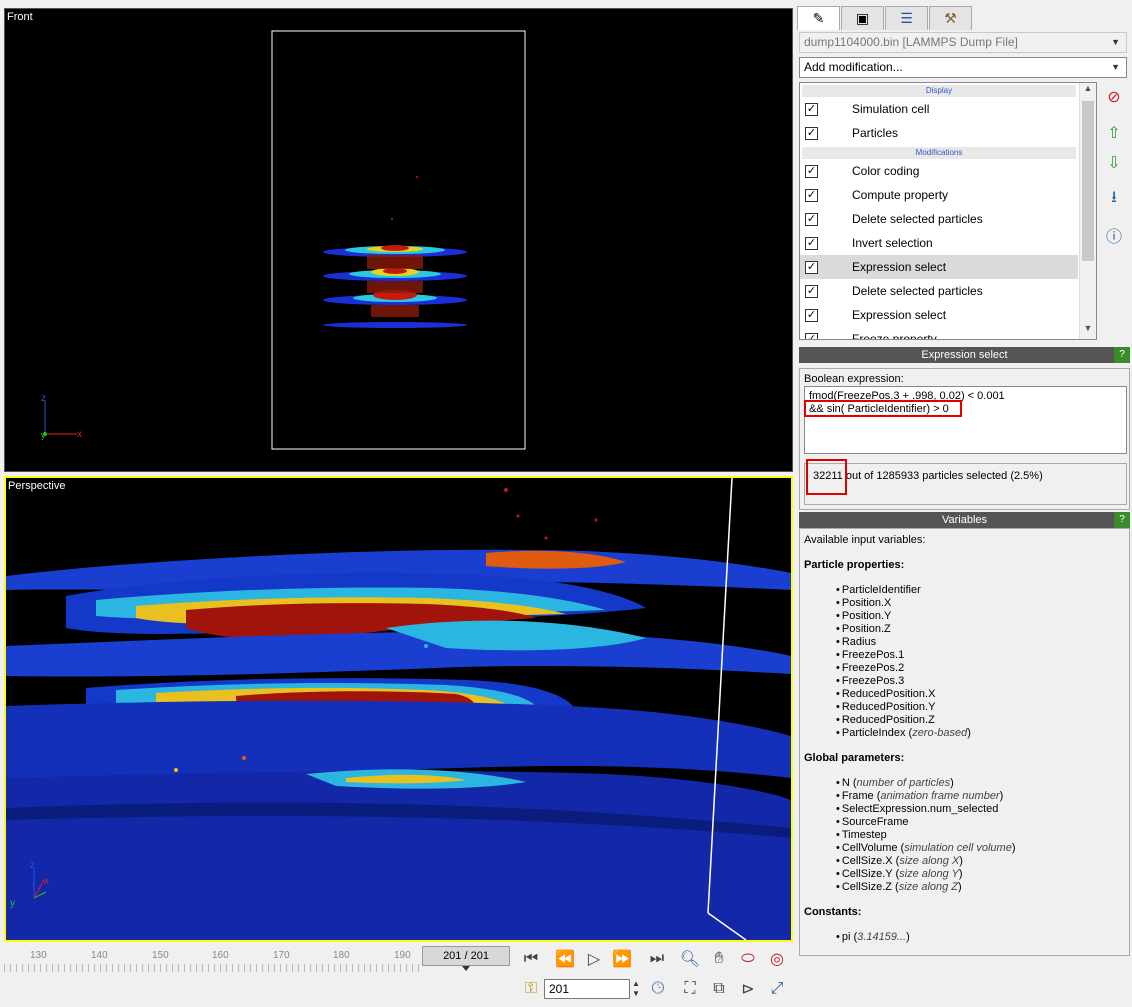  I want to click on selected-summary: out of 1285933 particles selected (2.5%), so click(942, 476).